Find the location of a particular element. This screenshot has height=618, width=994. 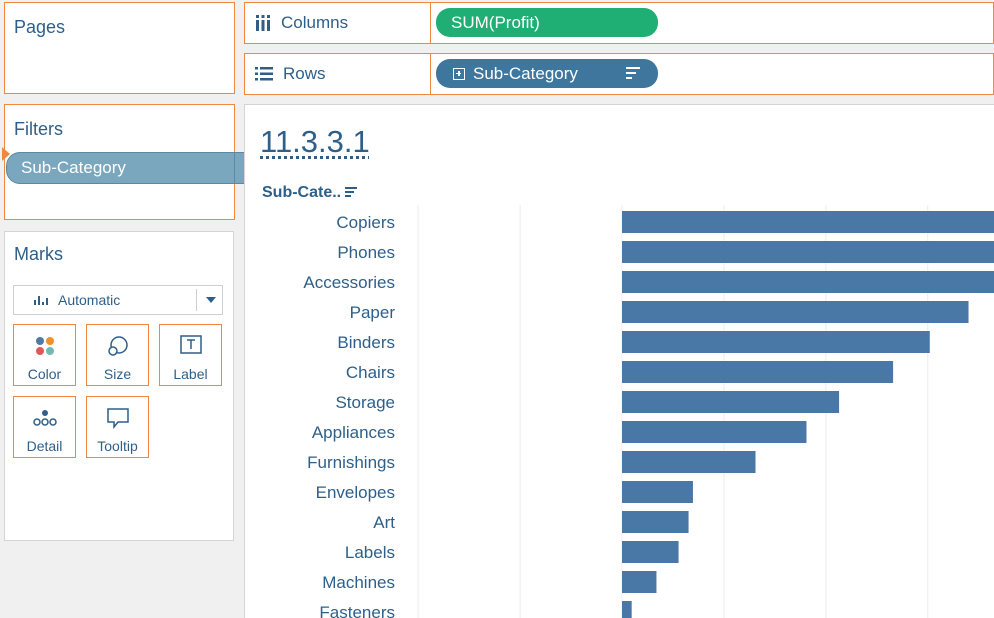

category-label: Accessories is located at coordinates (349, 282).